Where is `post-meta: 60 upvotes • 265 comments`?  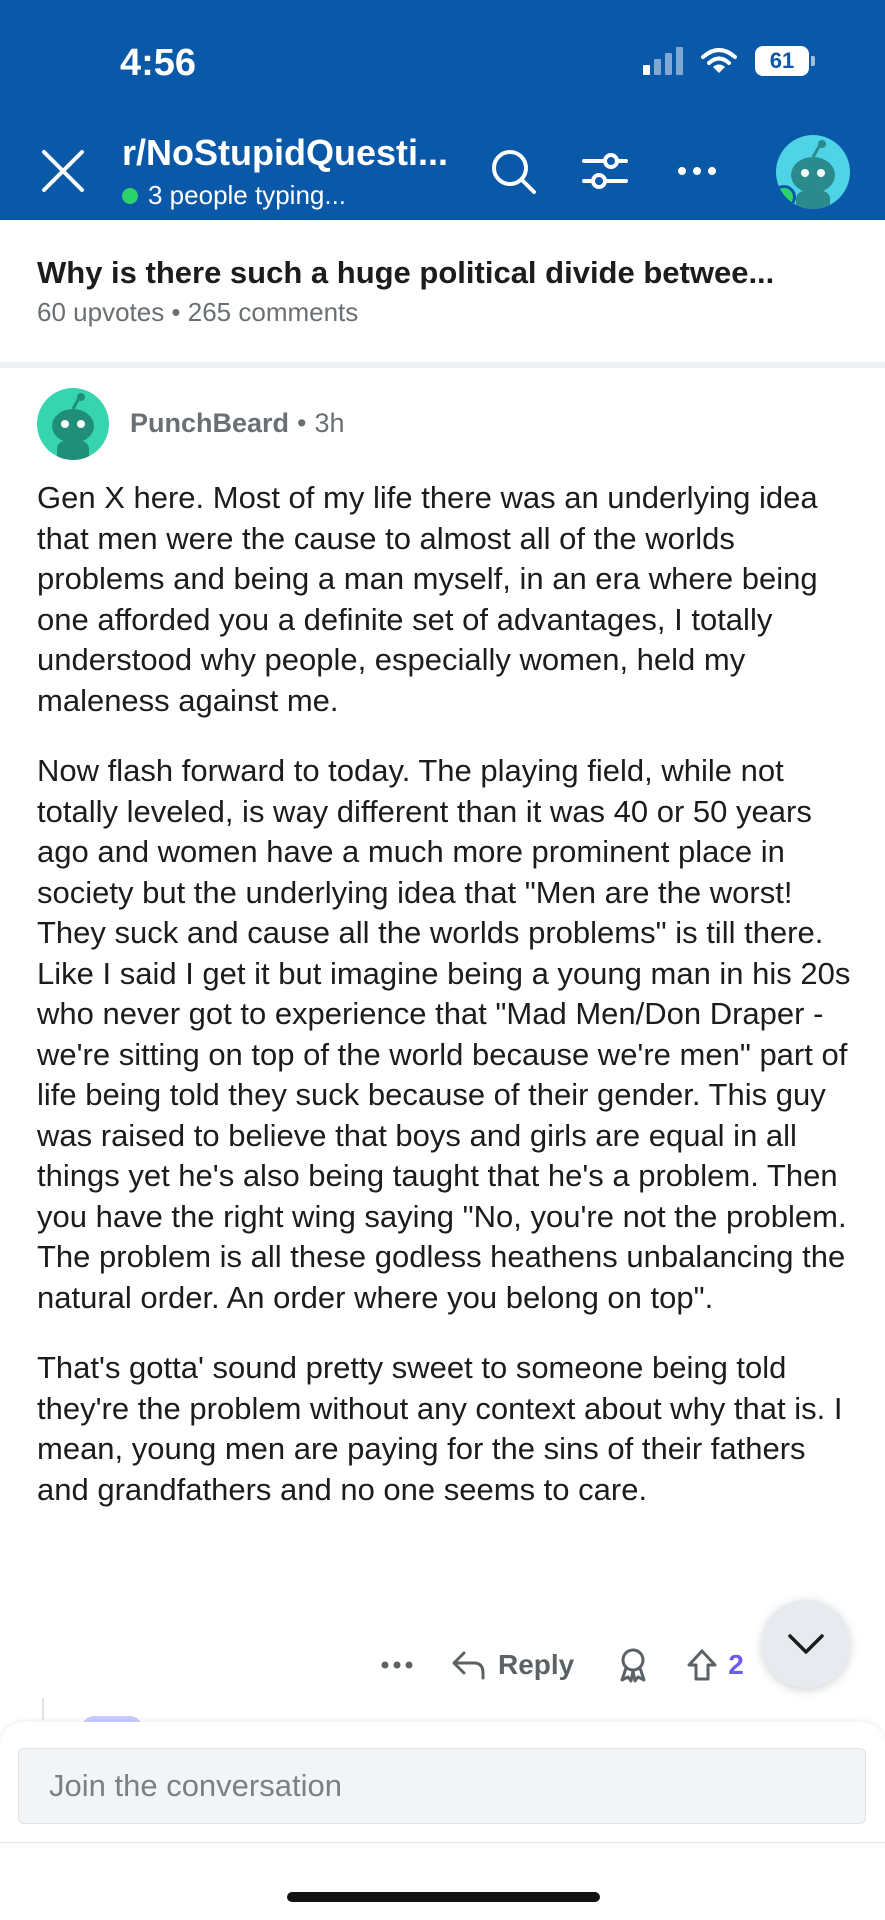
post-meta: 60 upvotes • 265 comments is located at coordinates (198, 312).